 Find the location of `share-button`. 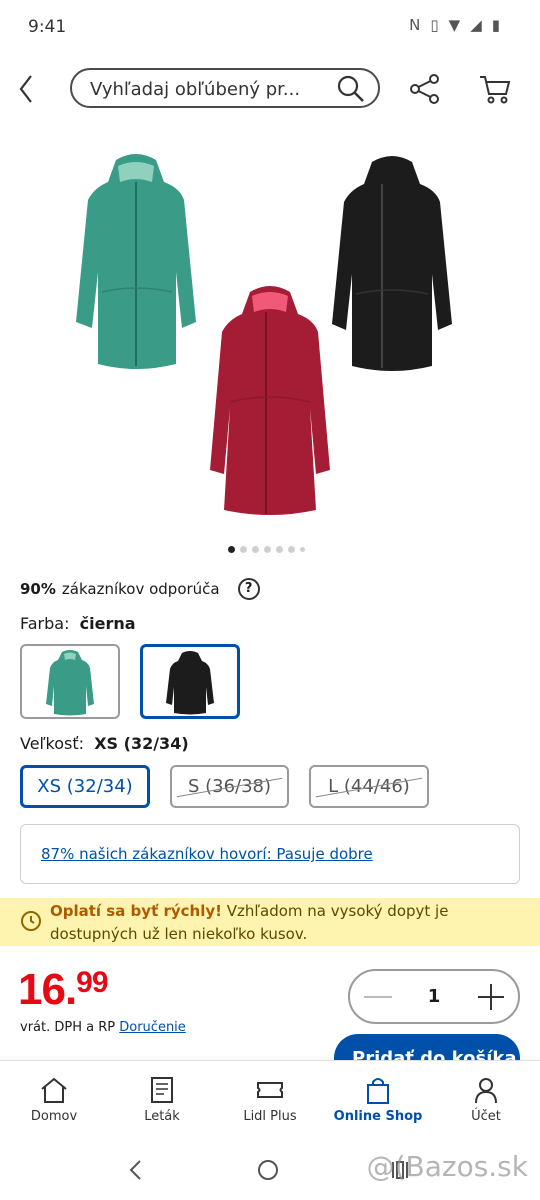

share-button is located at coordinates (425, 89).